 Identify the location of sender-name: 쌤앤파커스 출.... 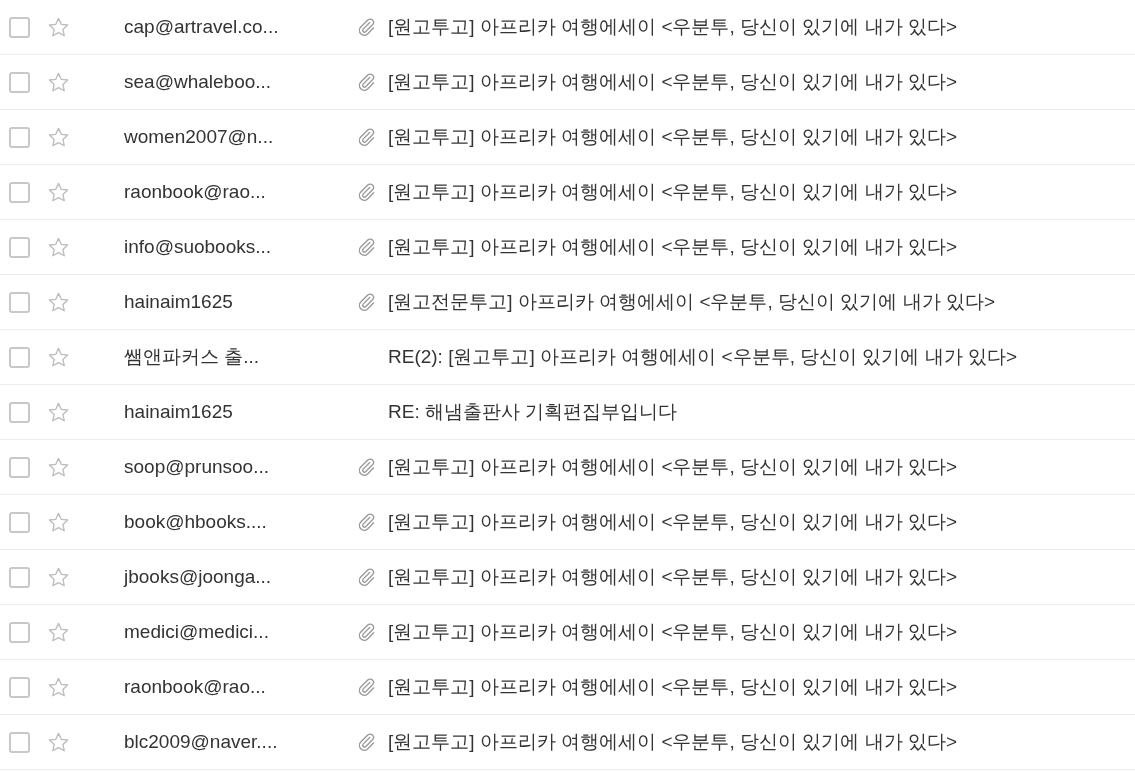
(192, 356).